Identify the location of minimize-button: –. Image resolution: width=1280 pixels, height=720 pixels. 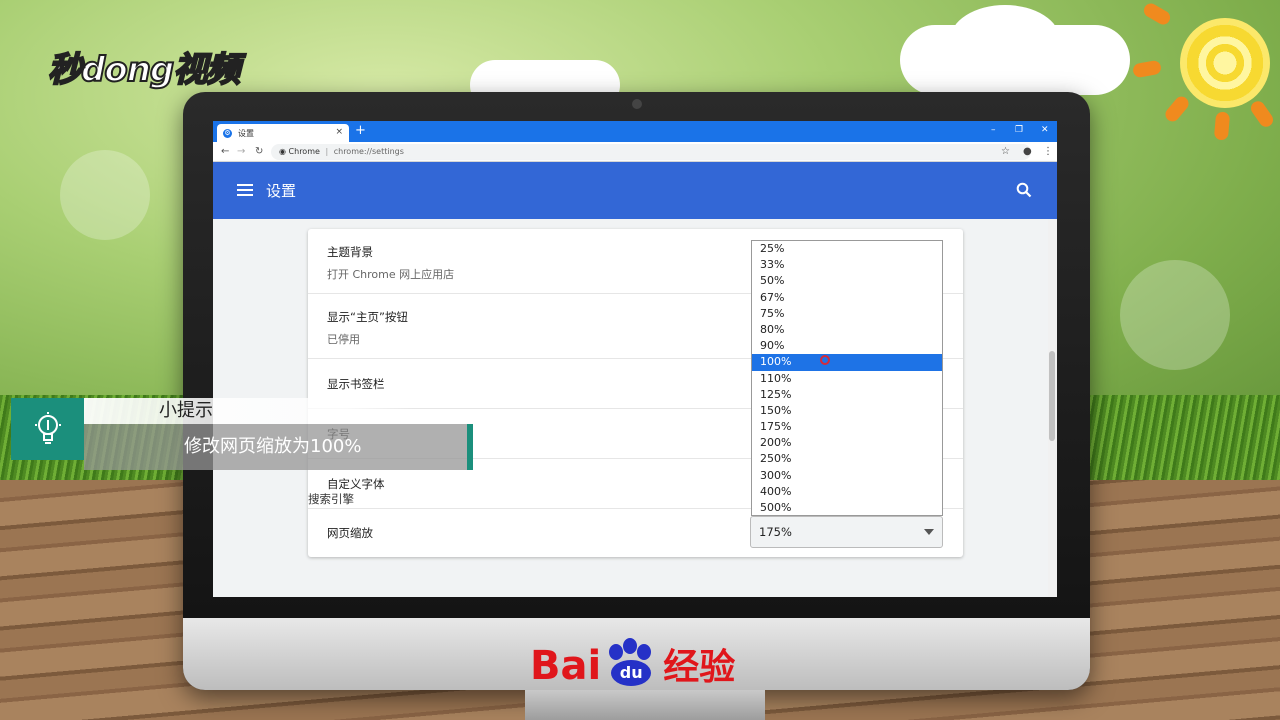
(993, 130).